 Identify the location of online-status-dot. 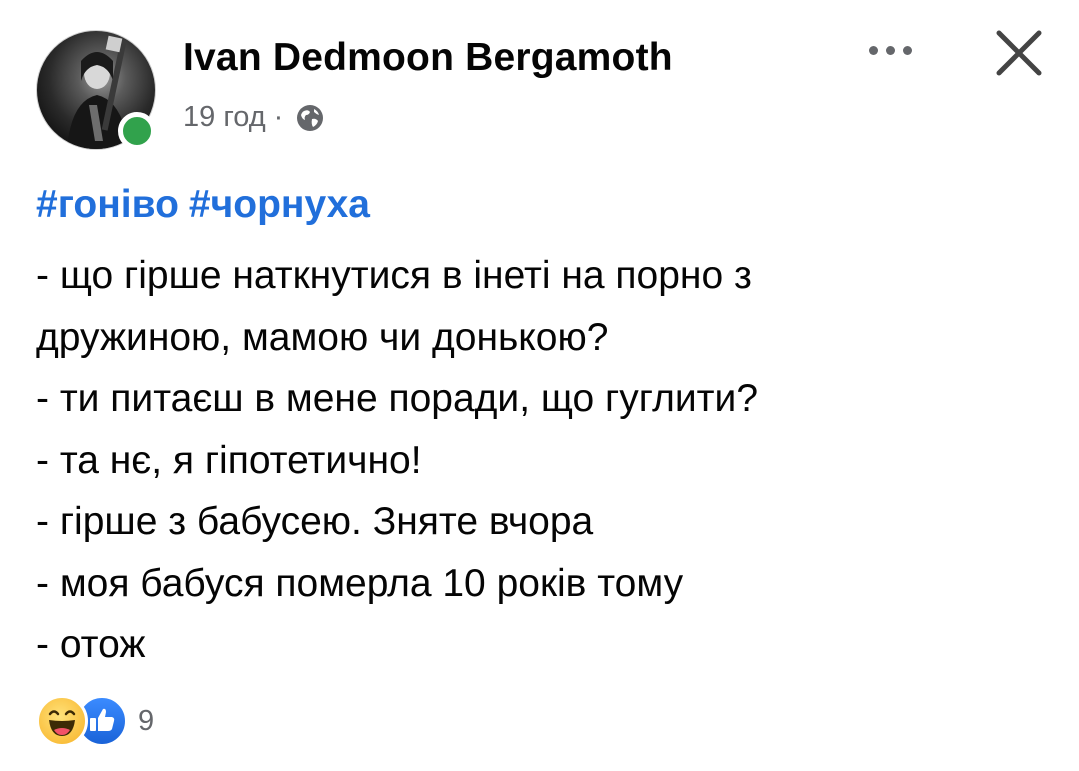
(137, 131).